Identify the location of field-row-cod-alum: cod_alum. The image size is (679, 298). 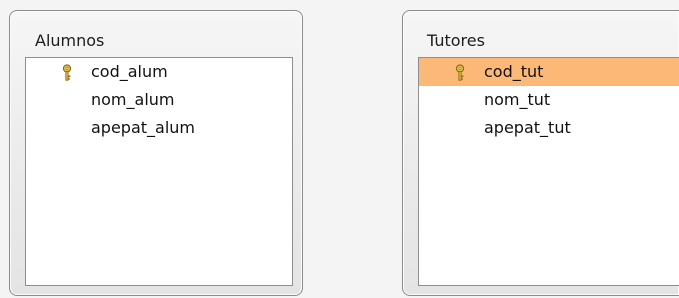
(159, 72).